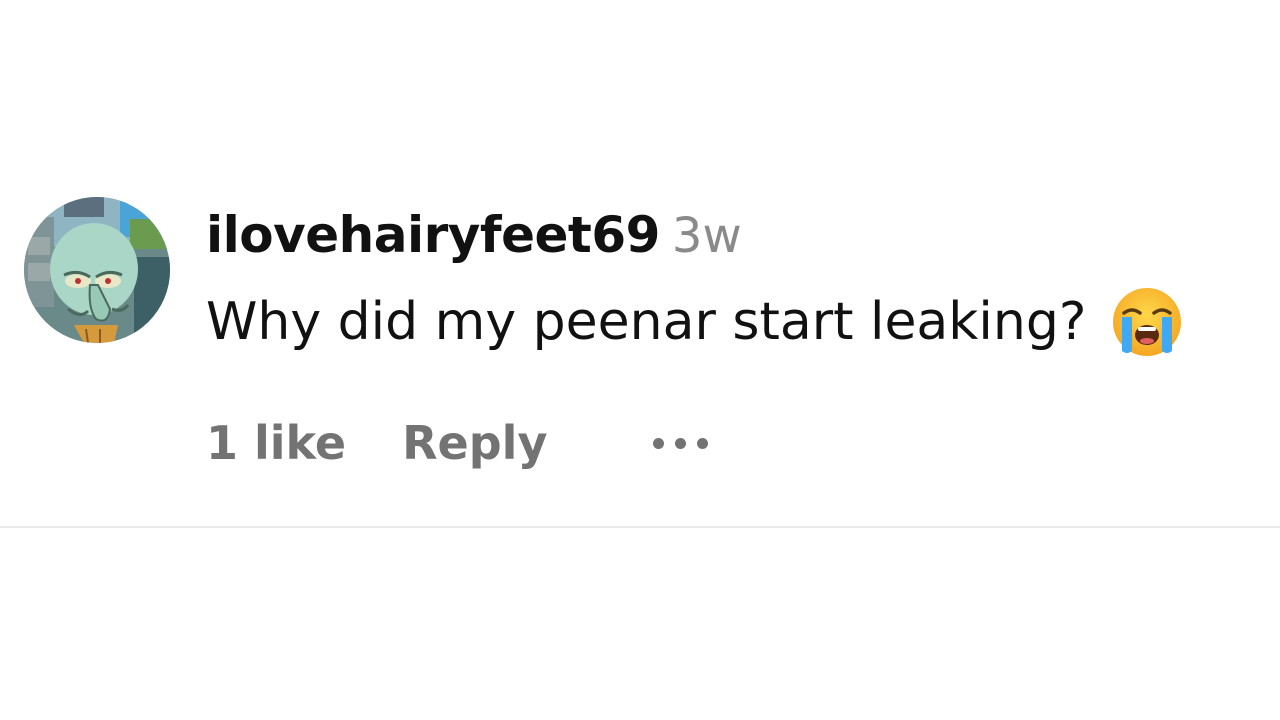 The image size is (1280, 720). Describe the element at coordinates (276, 443) in the screenshot. I see `like-count-button: 1 like` at that location.